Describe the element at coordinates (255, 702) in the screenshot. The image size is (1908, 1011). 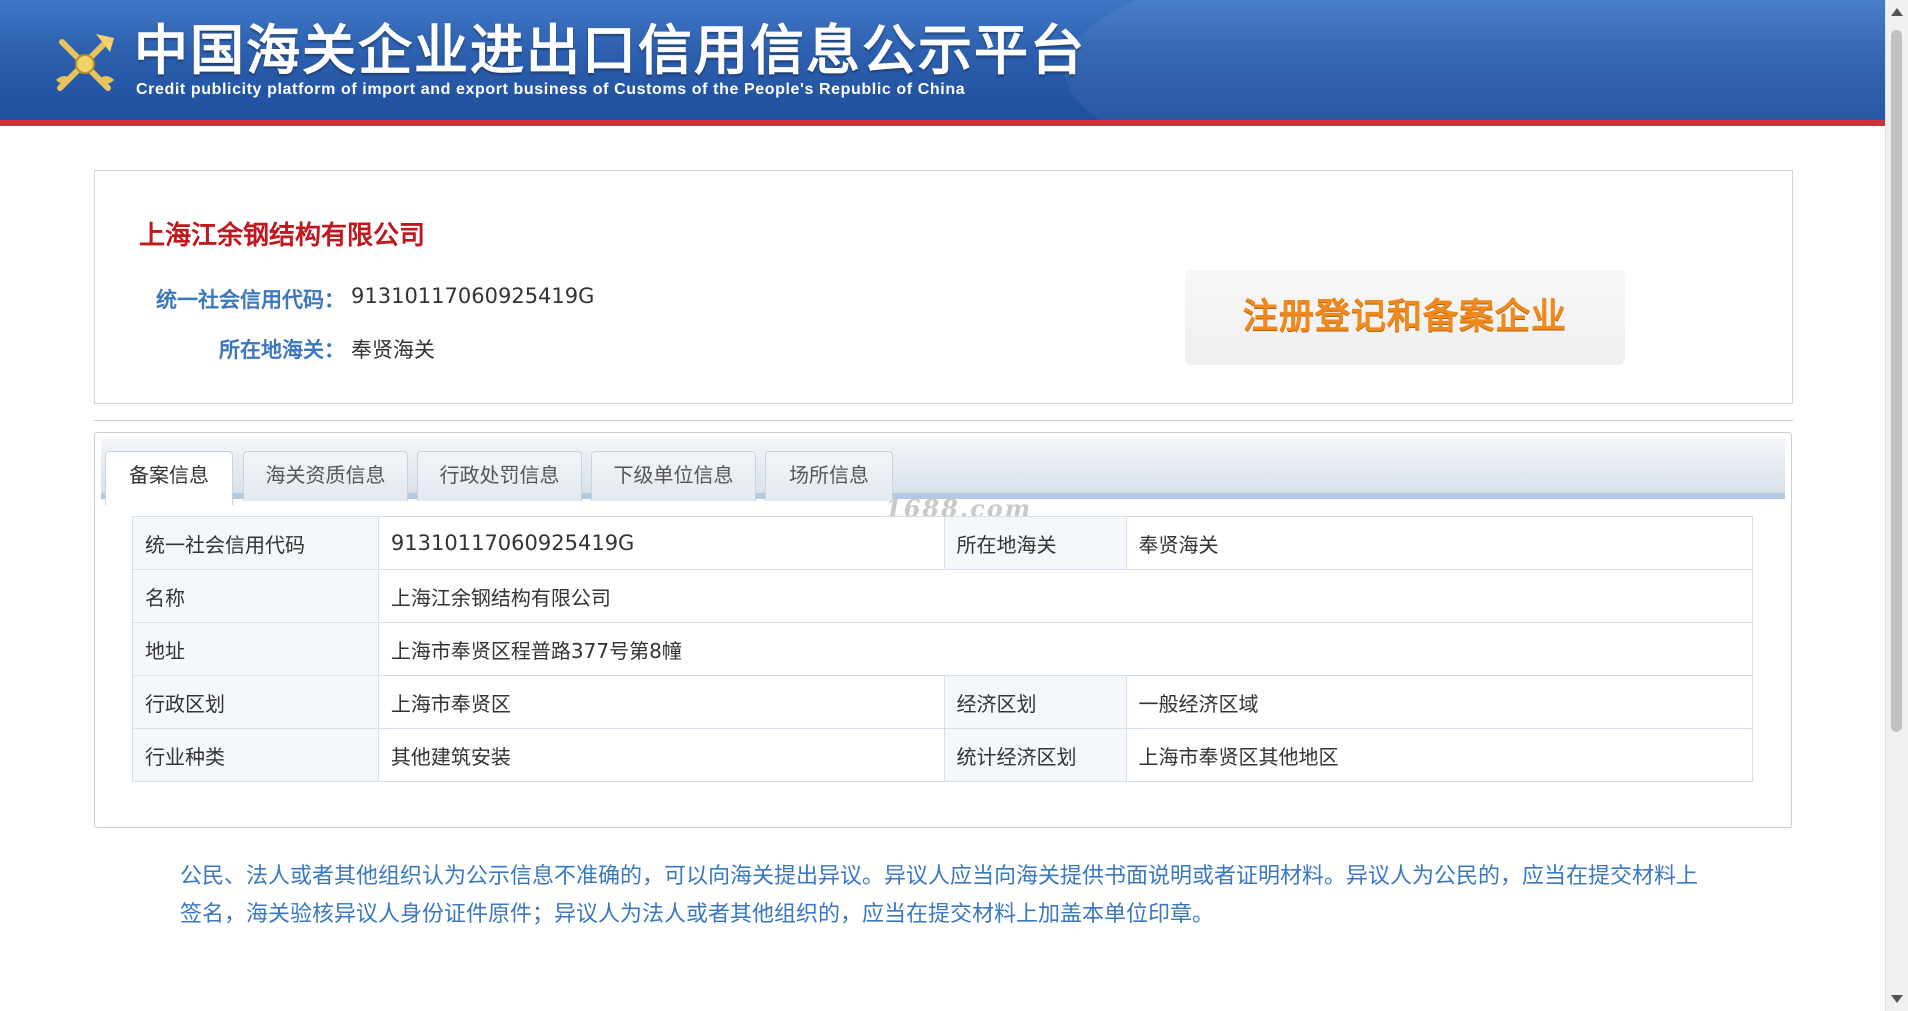
I see `table-label: 行政区划` at that location.